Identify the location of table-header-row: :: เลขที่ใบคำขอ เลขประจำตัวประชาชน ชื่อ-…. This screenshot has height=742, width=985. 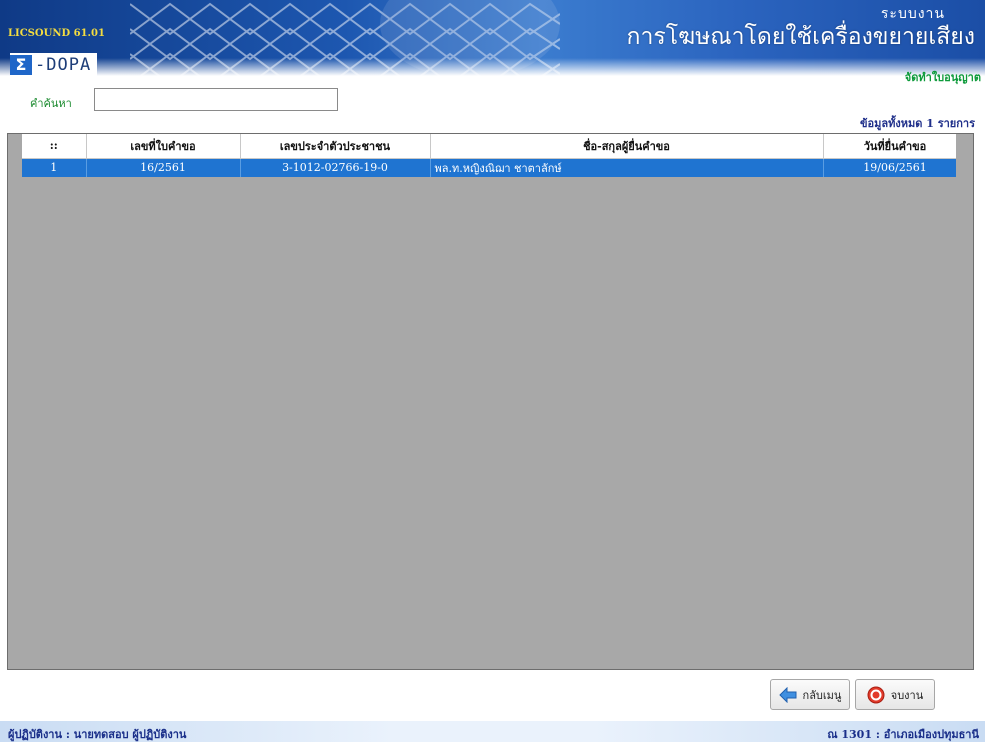
(495, 146).